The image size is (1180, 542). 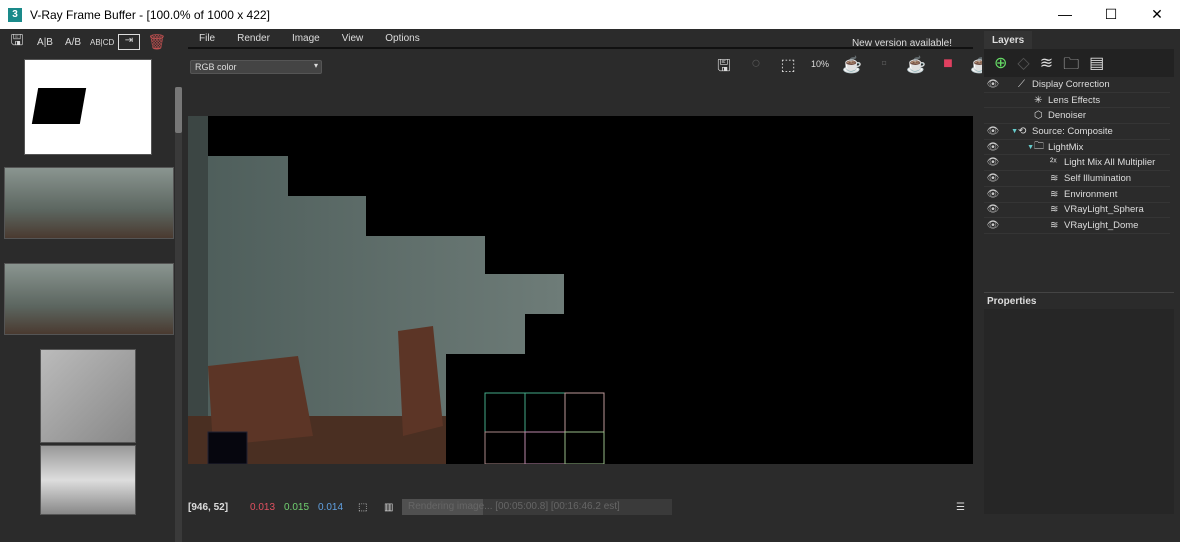 What do you see at coordinates (45, 42) in the screenshot?
I see `ab-compare-icon: A|B` at bounding box center [45, 42].